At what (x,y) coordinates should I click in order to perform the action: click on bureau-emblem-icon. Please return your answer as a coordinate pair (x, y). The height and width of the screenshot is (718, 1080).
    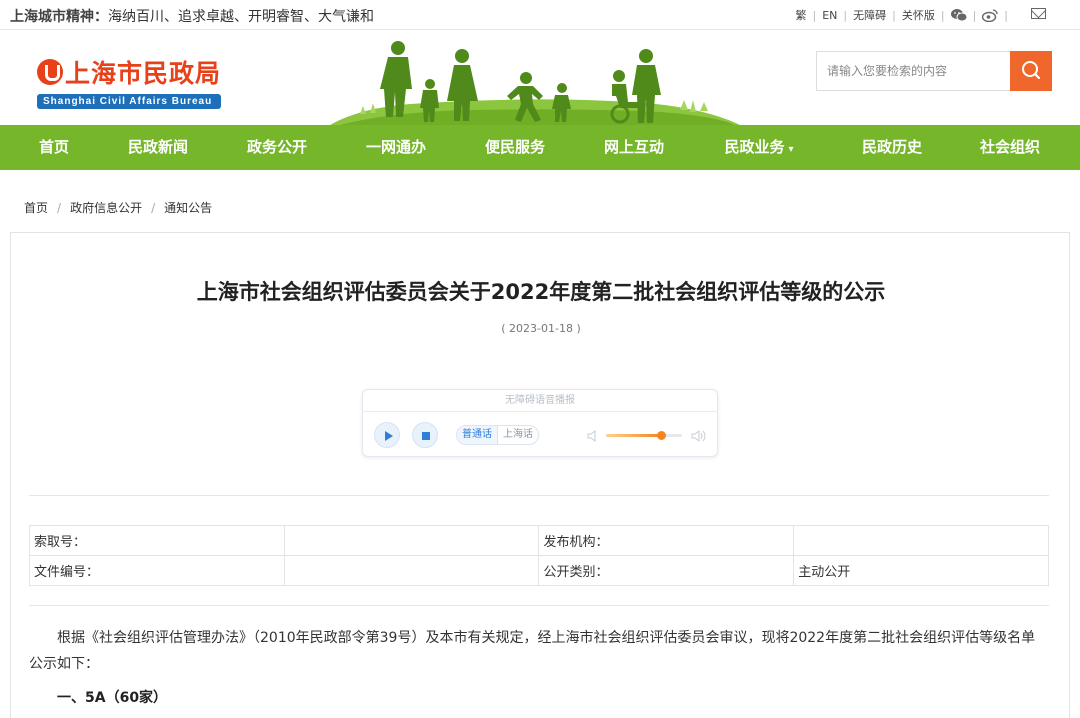
    Looking at the image, I should click on (50, 72).